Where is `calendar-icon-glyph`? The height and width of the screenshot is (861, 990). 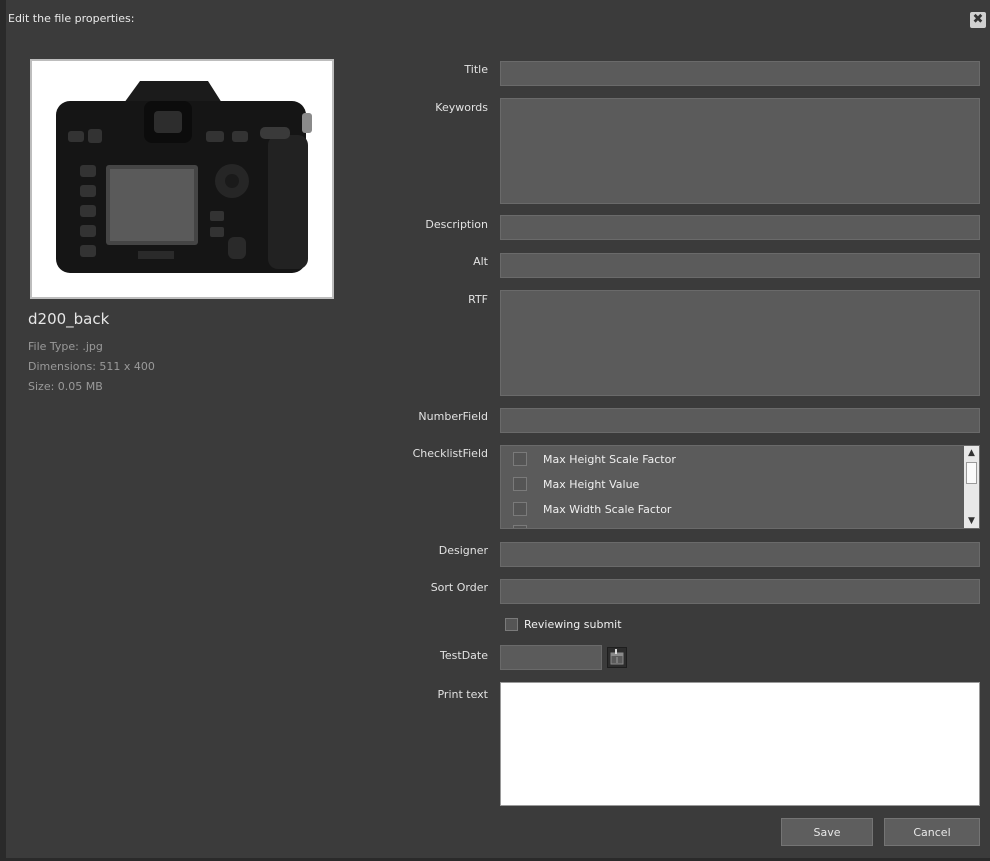
calendar-icon-glyph is located at coordinates (617, 657).